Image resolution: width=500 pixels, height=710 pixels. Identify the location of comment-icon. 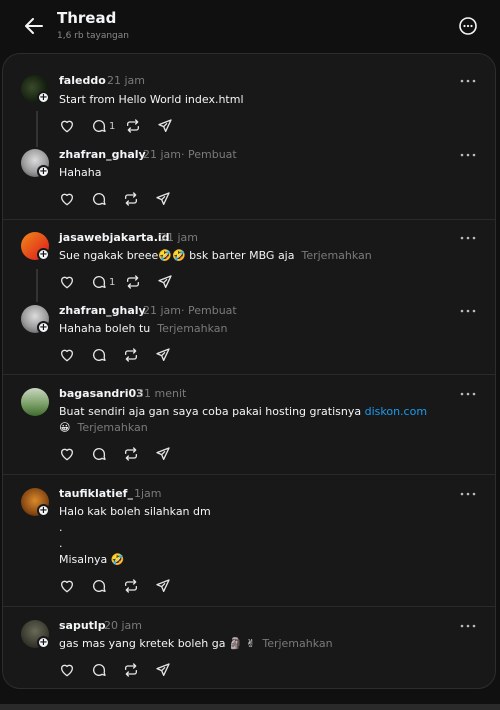
(99, 199).